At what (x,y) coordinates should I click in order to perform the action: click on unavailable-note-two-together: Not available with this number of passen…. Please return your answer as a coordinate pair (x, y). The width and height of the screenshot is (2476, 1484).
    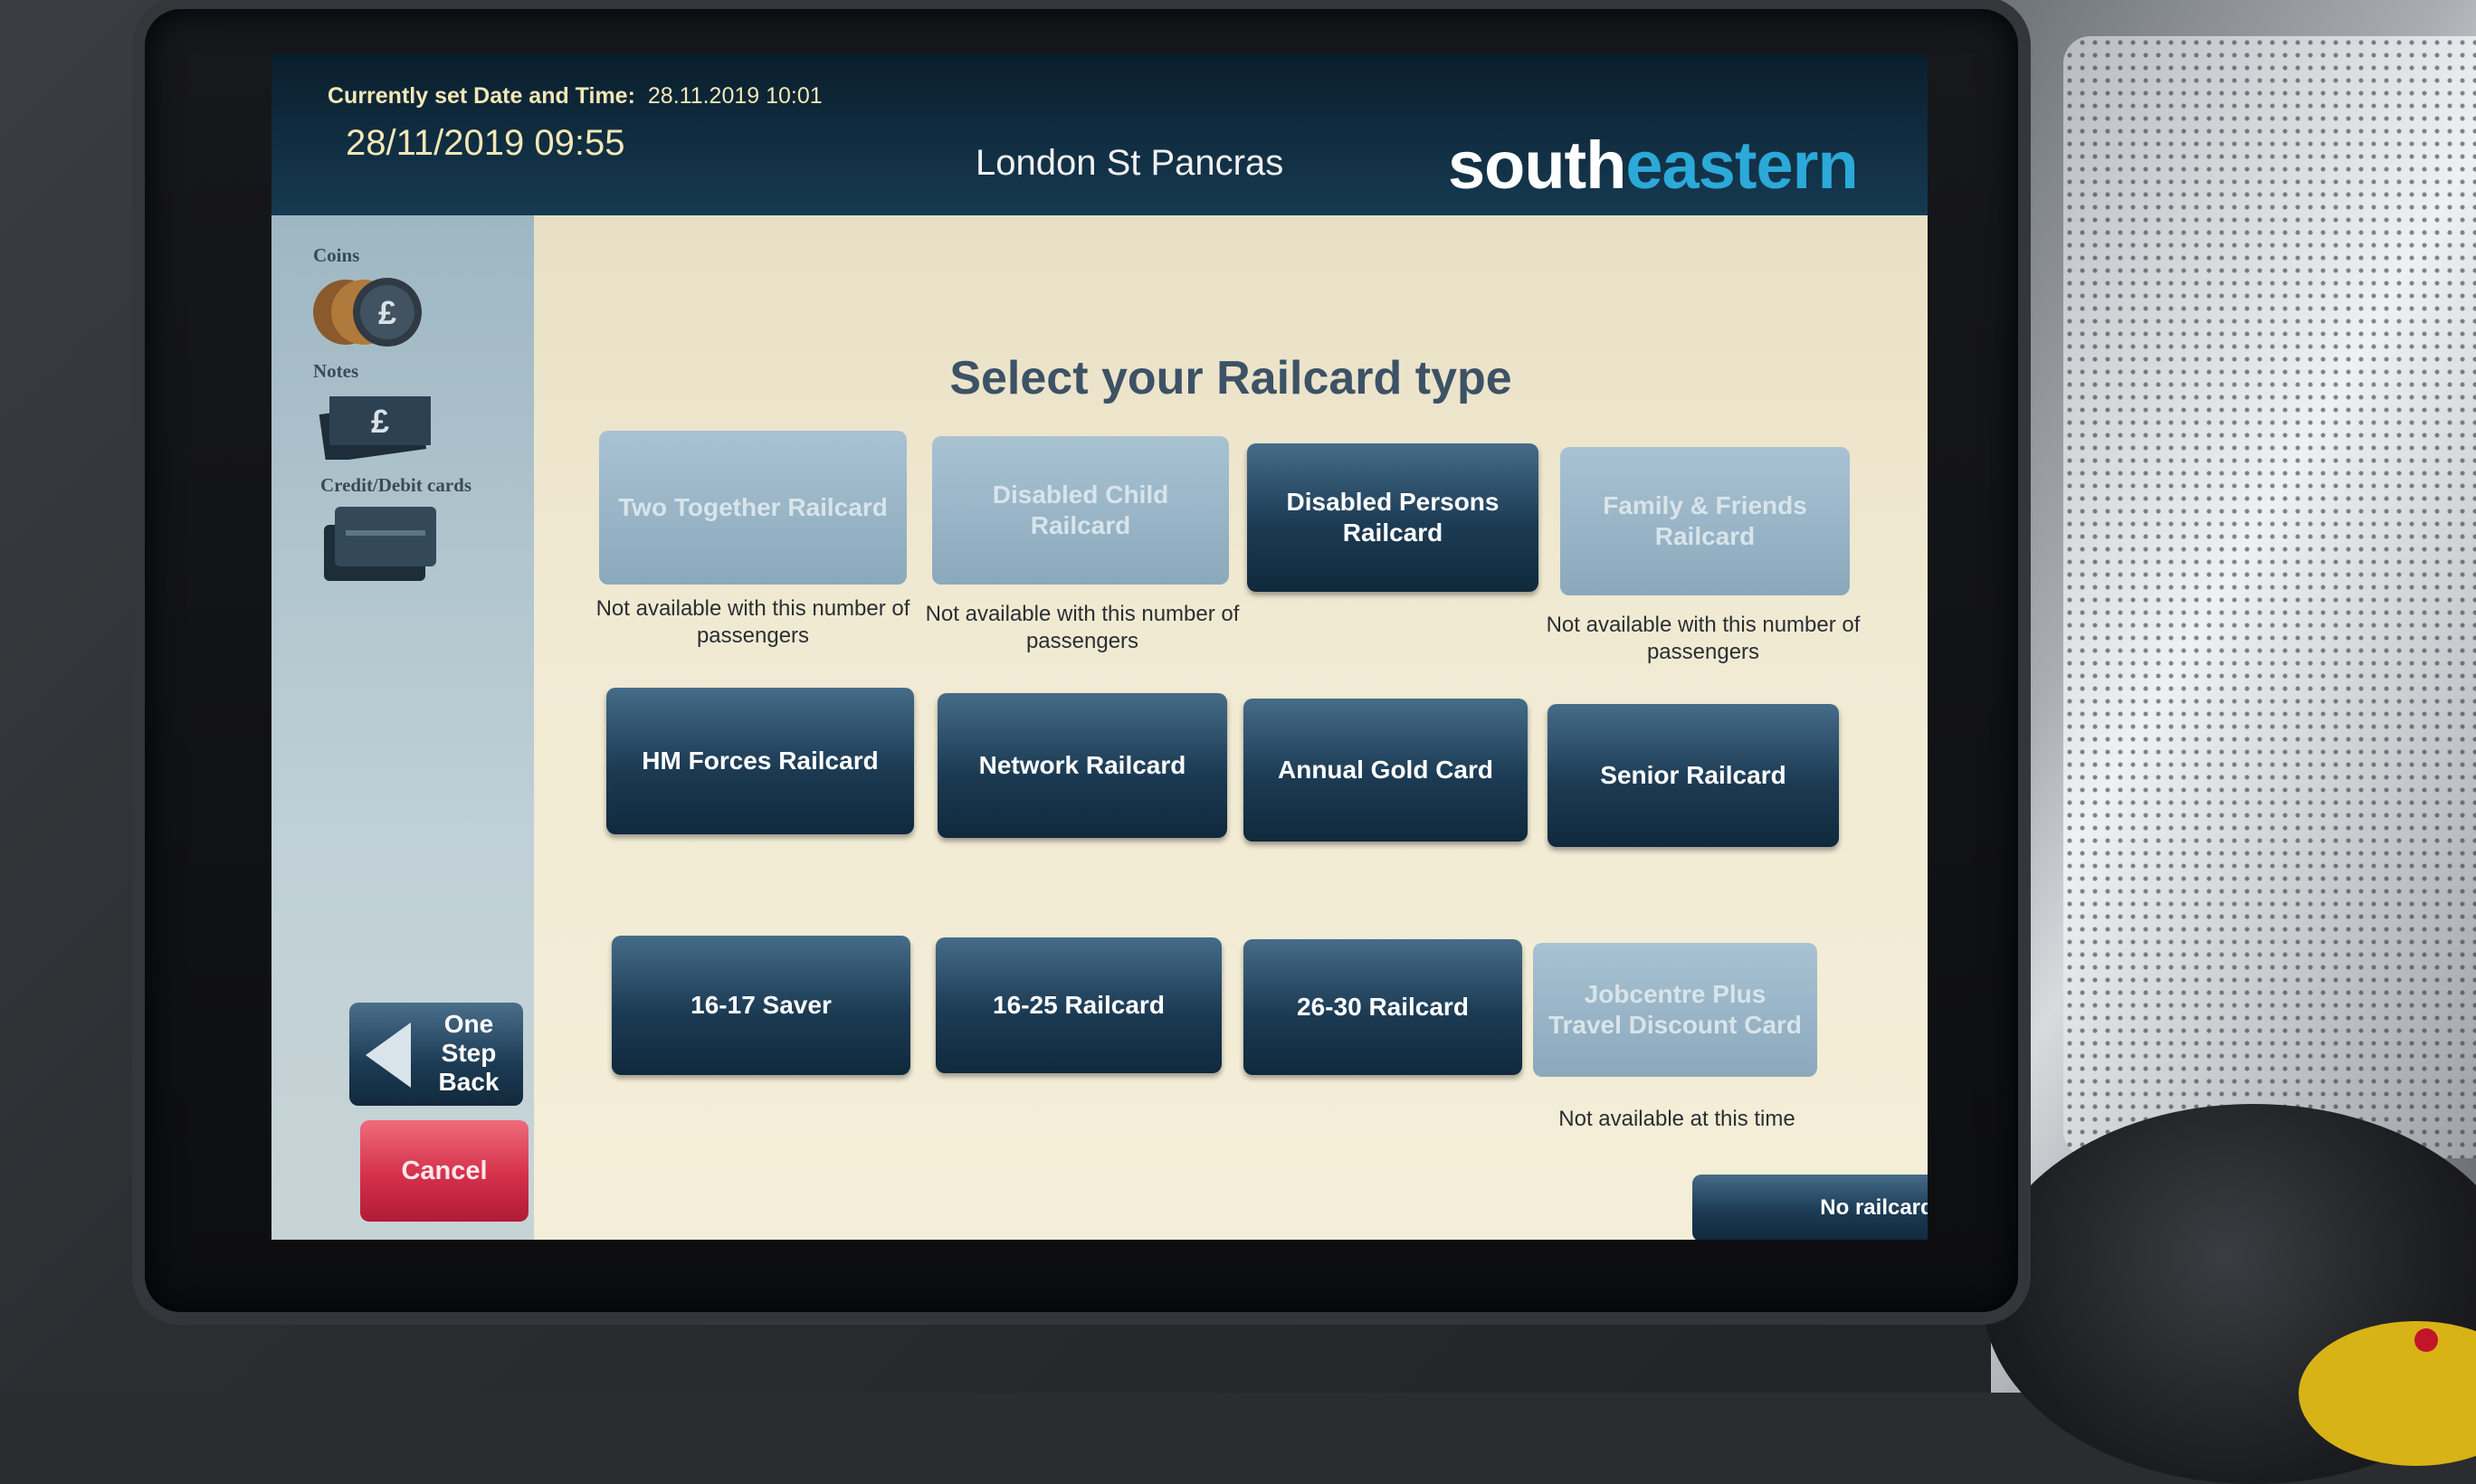
    Looking at the image, I should click on (752, 622).